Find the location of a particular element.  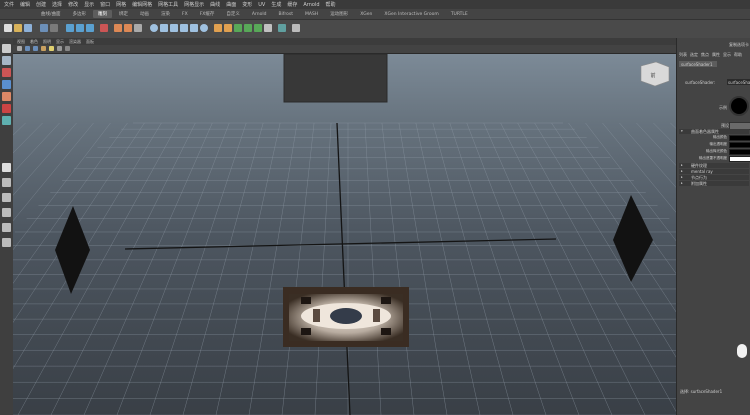

bevel-icon is located at coordinates (248, 28).